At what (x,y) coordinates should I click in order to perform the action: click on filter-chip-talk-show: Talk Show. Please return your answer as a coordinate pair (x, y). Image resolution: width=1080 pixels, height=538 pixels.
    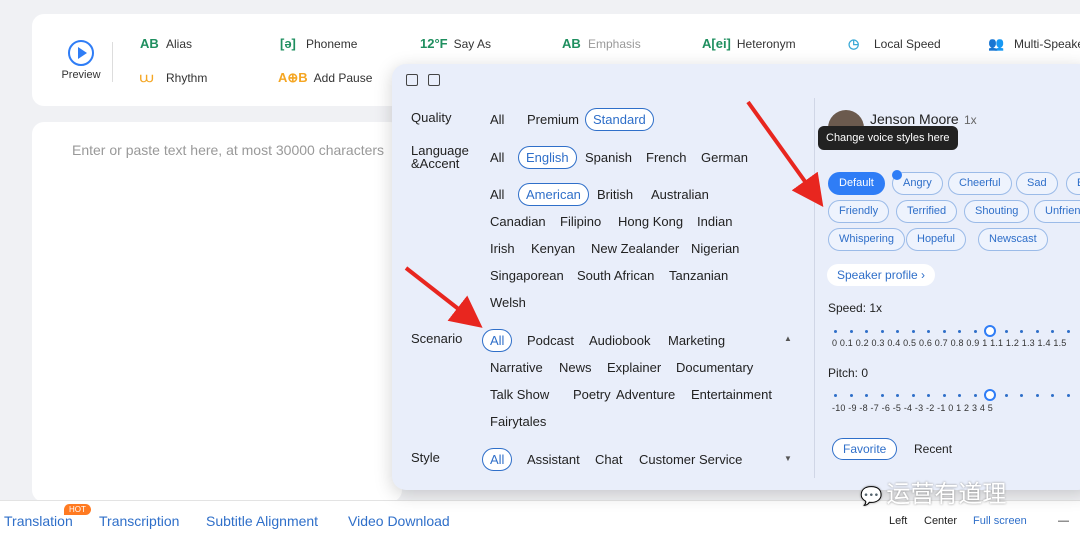
    Looking at the image, I should click on (519, 394).